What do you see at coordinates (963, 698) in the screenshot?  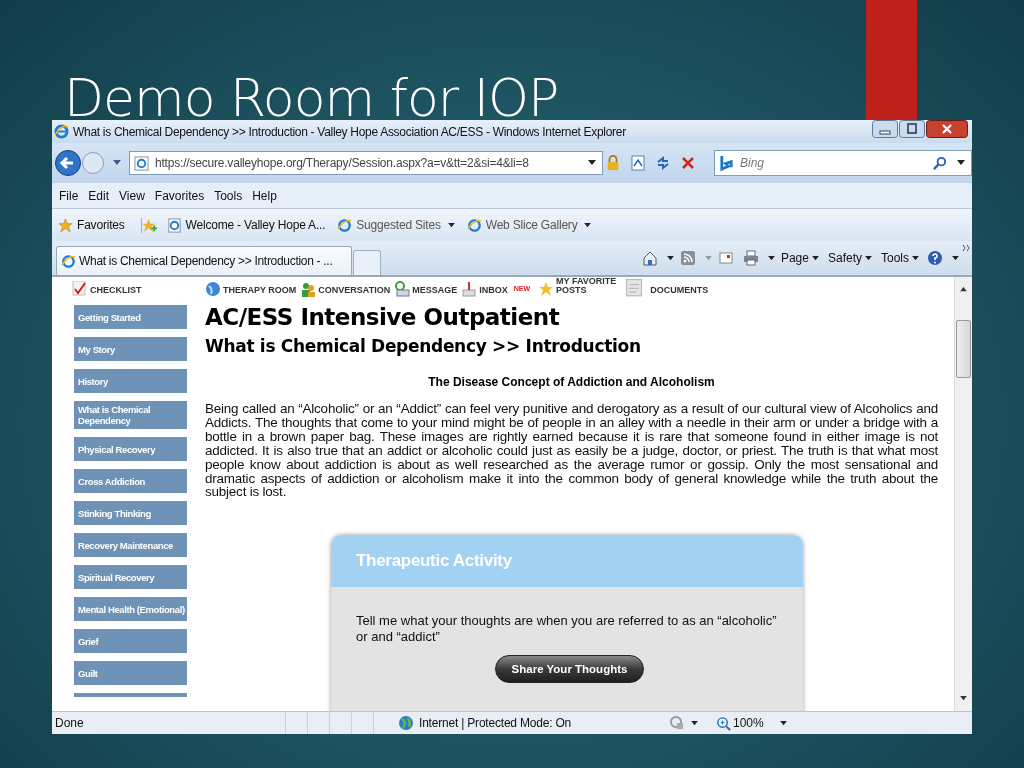 I see `scroll-down-icon` at bounding box center [963, 698].